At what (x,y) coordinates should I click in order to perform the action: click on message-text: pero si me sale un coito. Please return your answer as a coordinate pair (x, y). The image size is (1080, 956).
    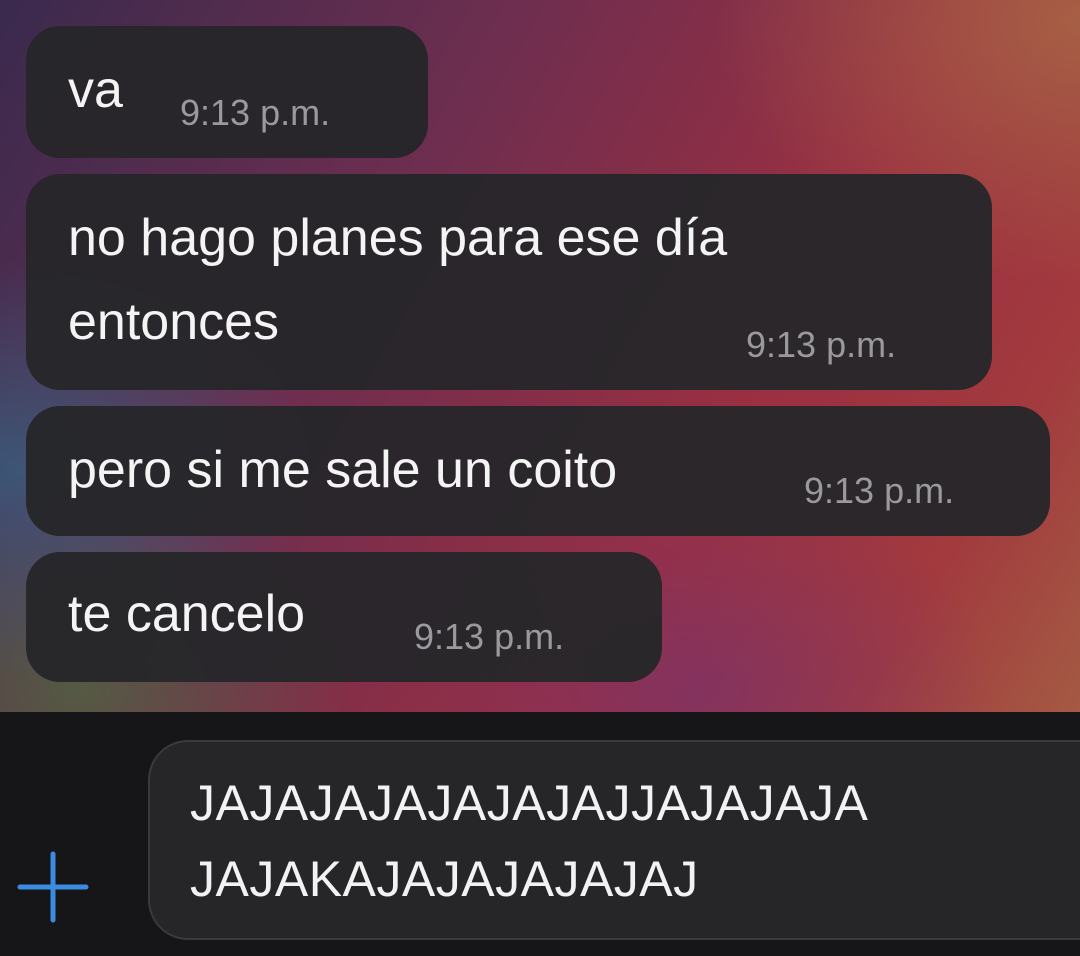
    Looking at the image, I should click on (343, 470).